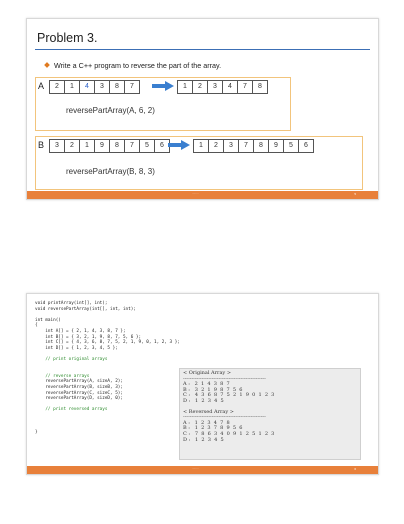 The height and width of the screenshot is (524, 404). I want to click on call-text-a: reversePartArray(A, 6, 2), so click(110, 110).